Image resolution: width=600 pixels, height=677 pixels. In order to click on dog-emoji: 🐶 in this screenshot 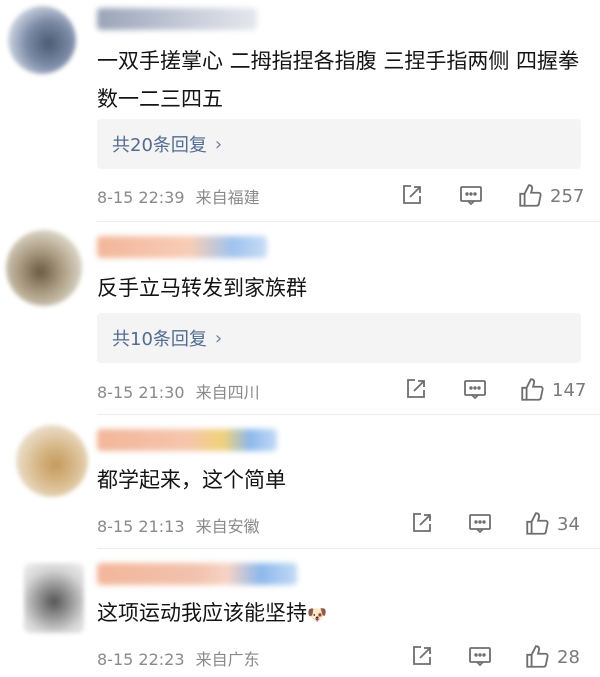, I will do `click(317, 614)`.